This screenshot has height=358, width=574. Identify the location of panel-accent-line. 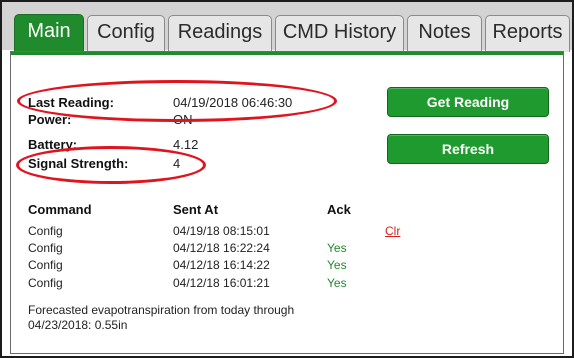
(287, 53).